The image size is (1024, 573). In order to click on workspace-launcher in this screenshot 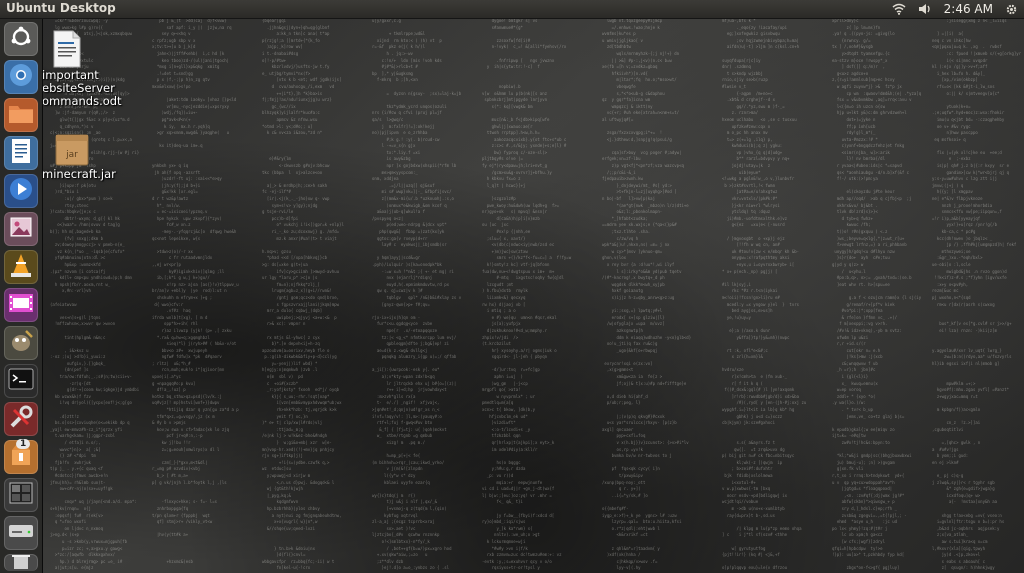, I will do `click(21, 495)`.